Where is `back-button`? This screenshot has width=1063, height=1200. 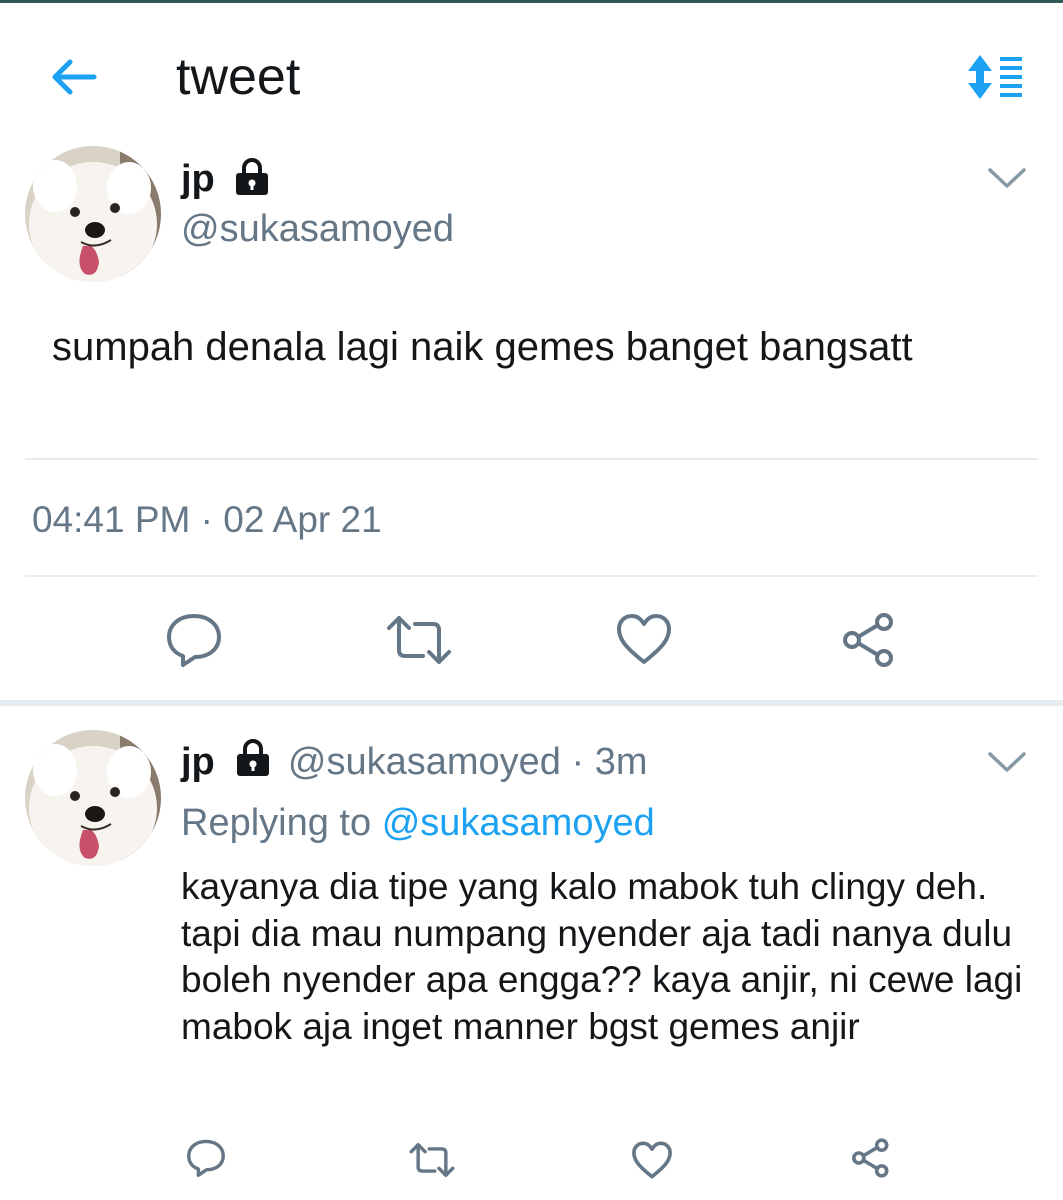 back-button is located at coordinates (74, 77).